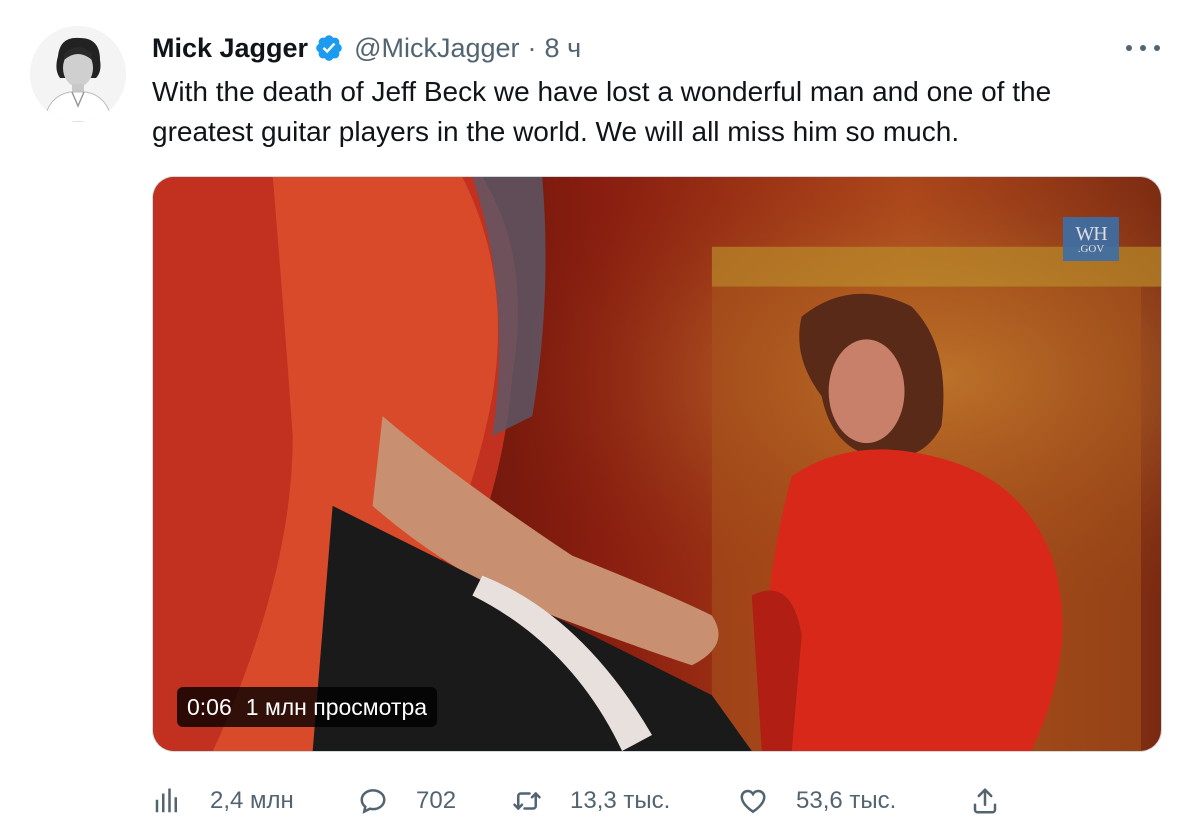 This screenshot has height=830, width=1196. I want to click on views-icon, so click(166, 800).